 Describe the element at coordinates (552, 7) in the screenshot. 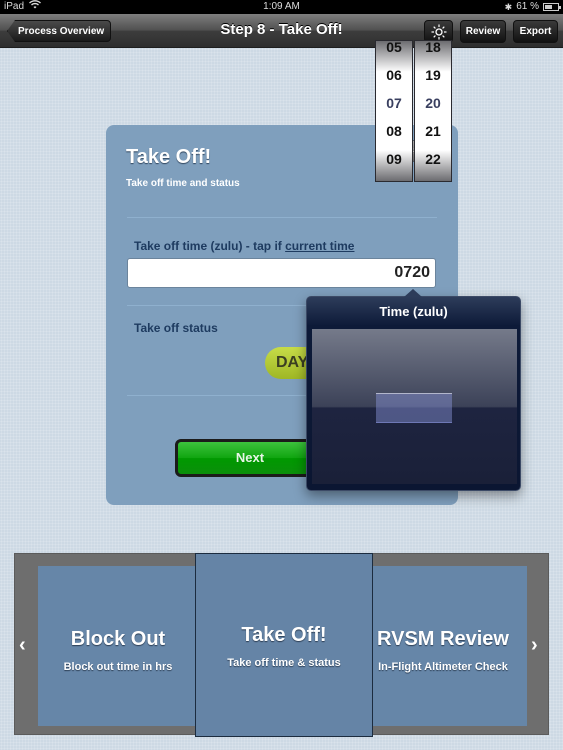

I see `battery-icon` at that location.